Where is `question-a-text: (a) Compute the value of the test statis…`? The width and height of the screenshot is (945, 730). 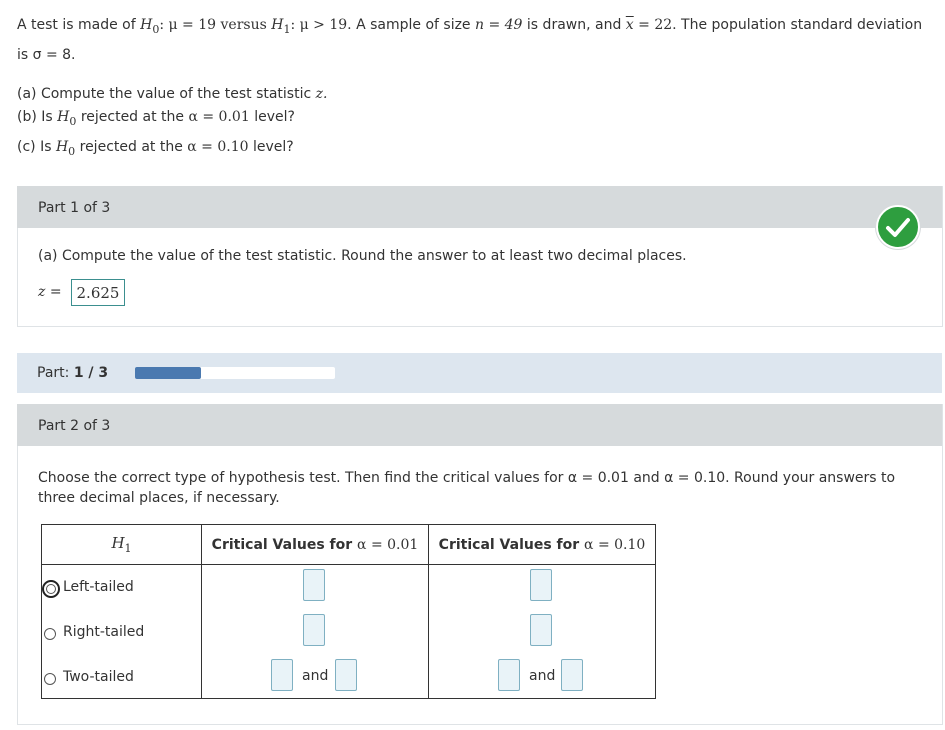 question-a-text: (a) Compute the value of the test statis… is located at coordinates (164, 94).